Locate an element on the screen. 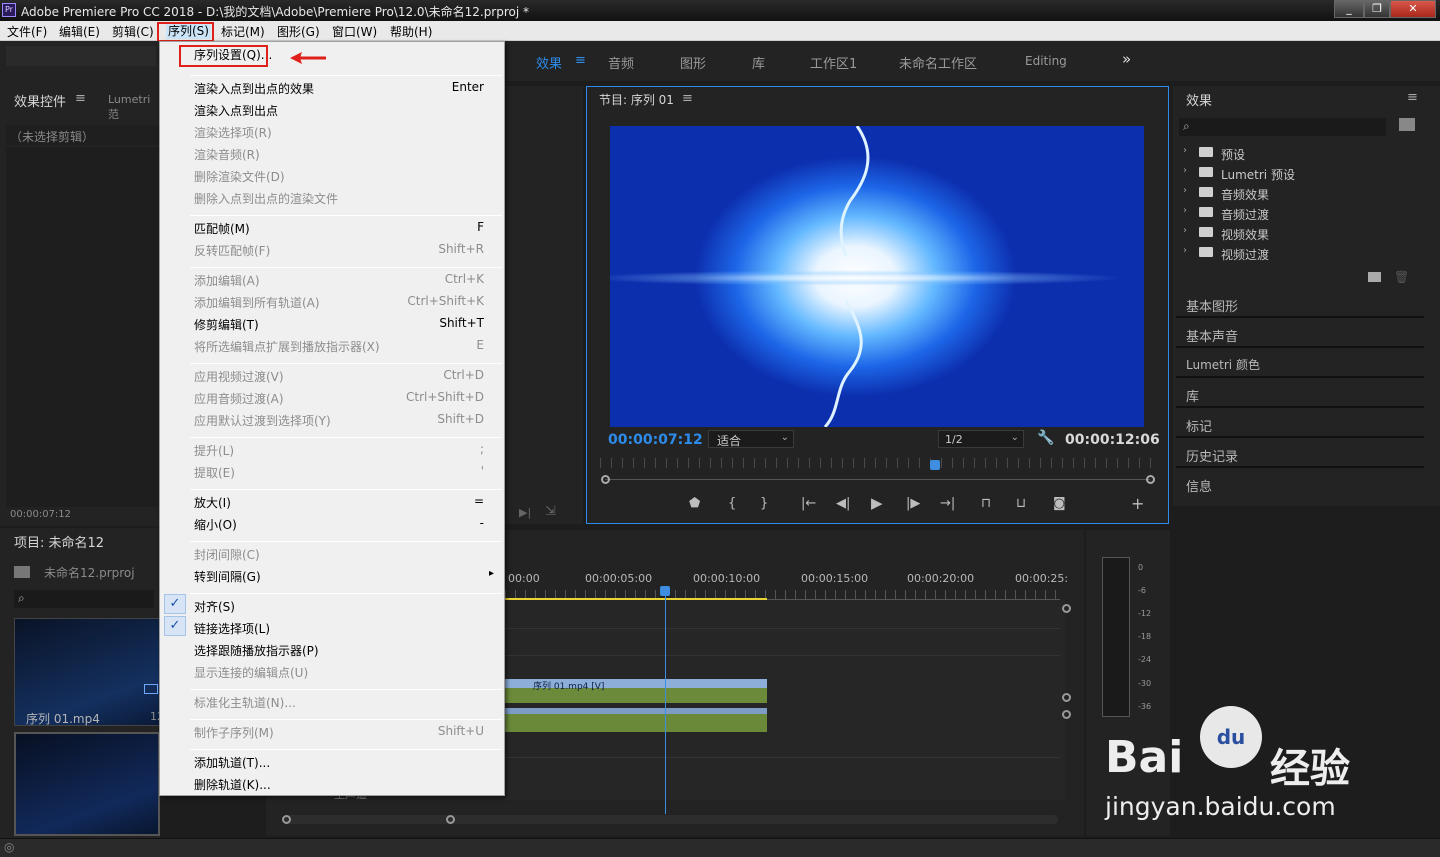 This screenshot has height=857, width=1440. playhead-handle is located at coordinates (665, 591).